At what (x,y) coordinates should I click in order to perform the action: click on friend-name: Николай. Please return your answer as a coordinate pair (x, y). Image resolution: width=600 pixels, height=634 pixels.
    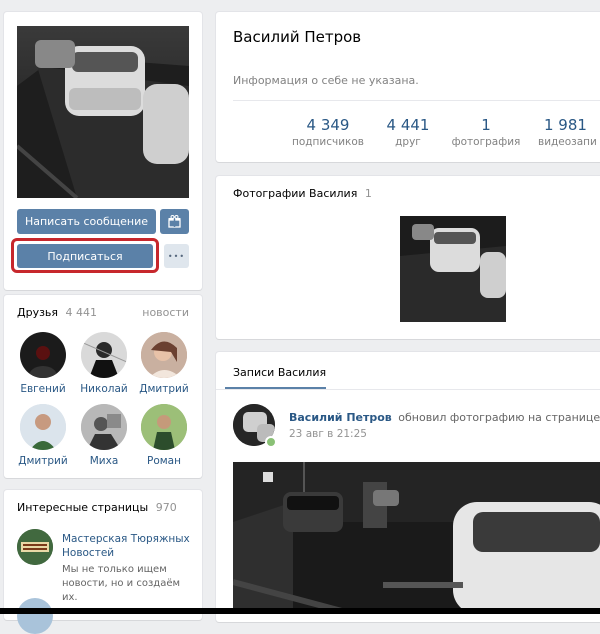
    Looking at the image, I should click on (104, 389).